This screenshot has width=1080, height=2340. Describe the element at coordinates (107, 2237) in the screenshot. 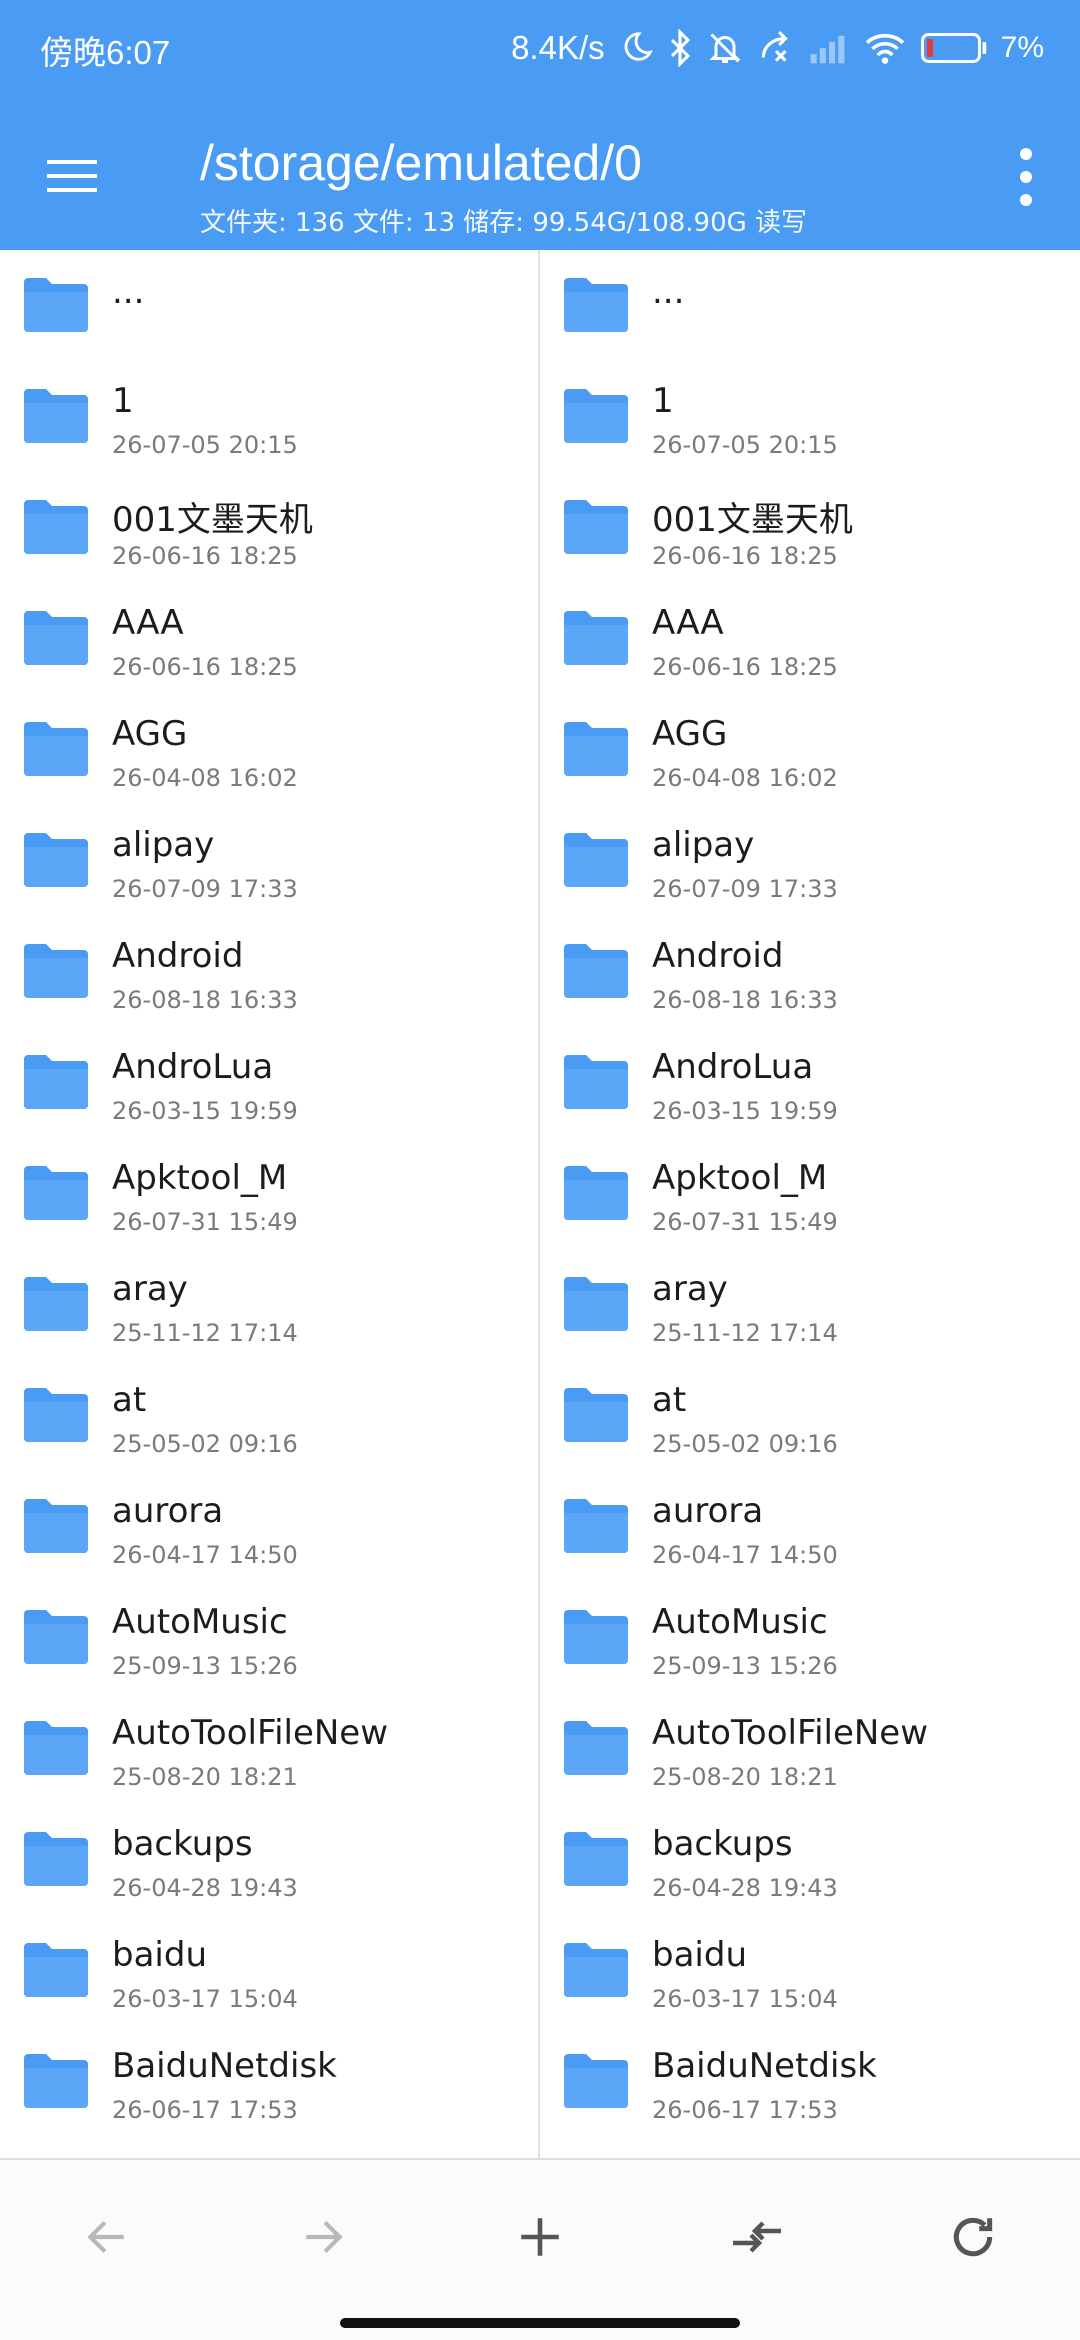

I see `back-button` at that location.